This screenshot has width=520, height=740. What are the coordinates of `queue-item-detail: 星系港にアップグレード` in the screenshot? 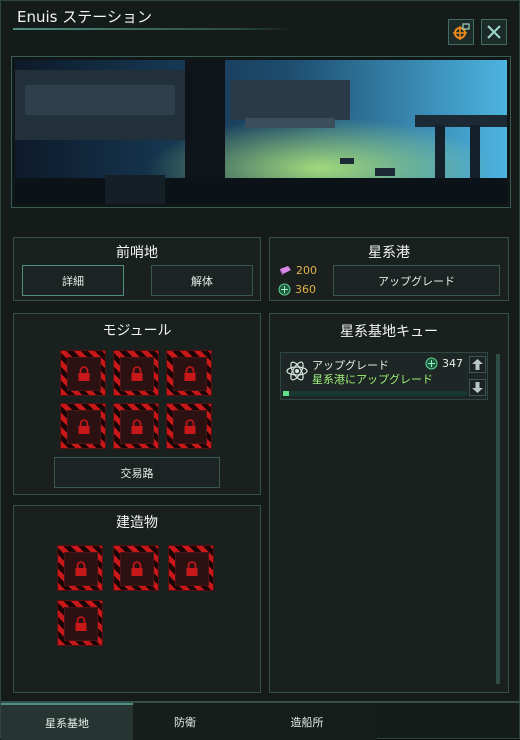 It's located at (372, 379).